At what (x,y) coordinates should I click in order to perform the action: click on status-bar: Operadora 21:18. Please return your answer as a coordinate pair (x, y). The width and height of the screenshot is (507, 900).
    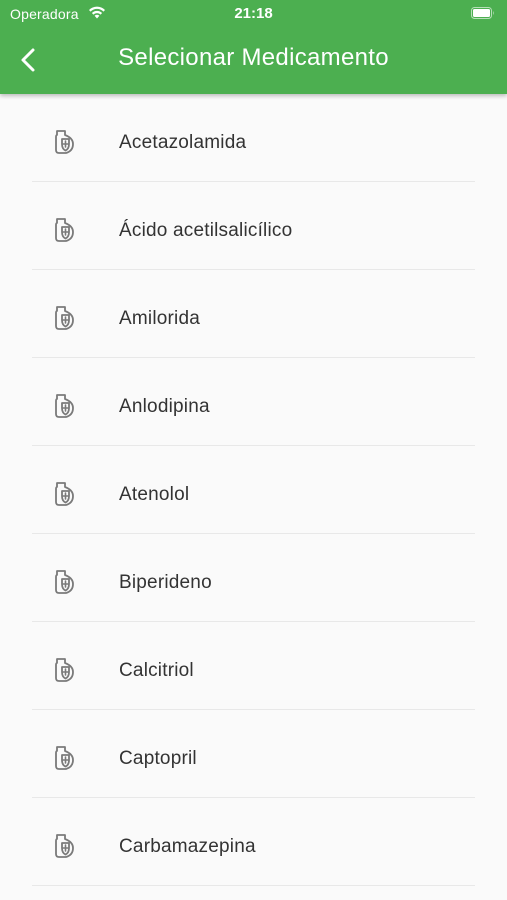
    Looking at the image, I should click on (253, 14).